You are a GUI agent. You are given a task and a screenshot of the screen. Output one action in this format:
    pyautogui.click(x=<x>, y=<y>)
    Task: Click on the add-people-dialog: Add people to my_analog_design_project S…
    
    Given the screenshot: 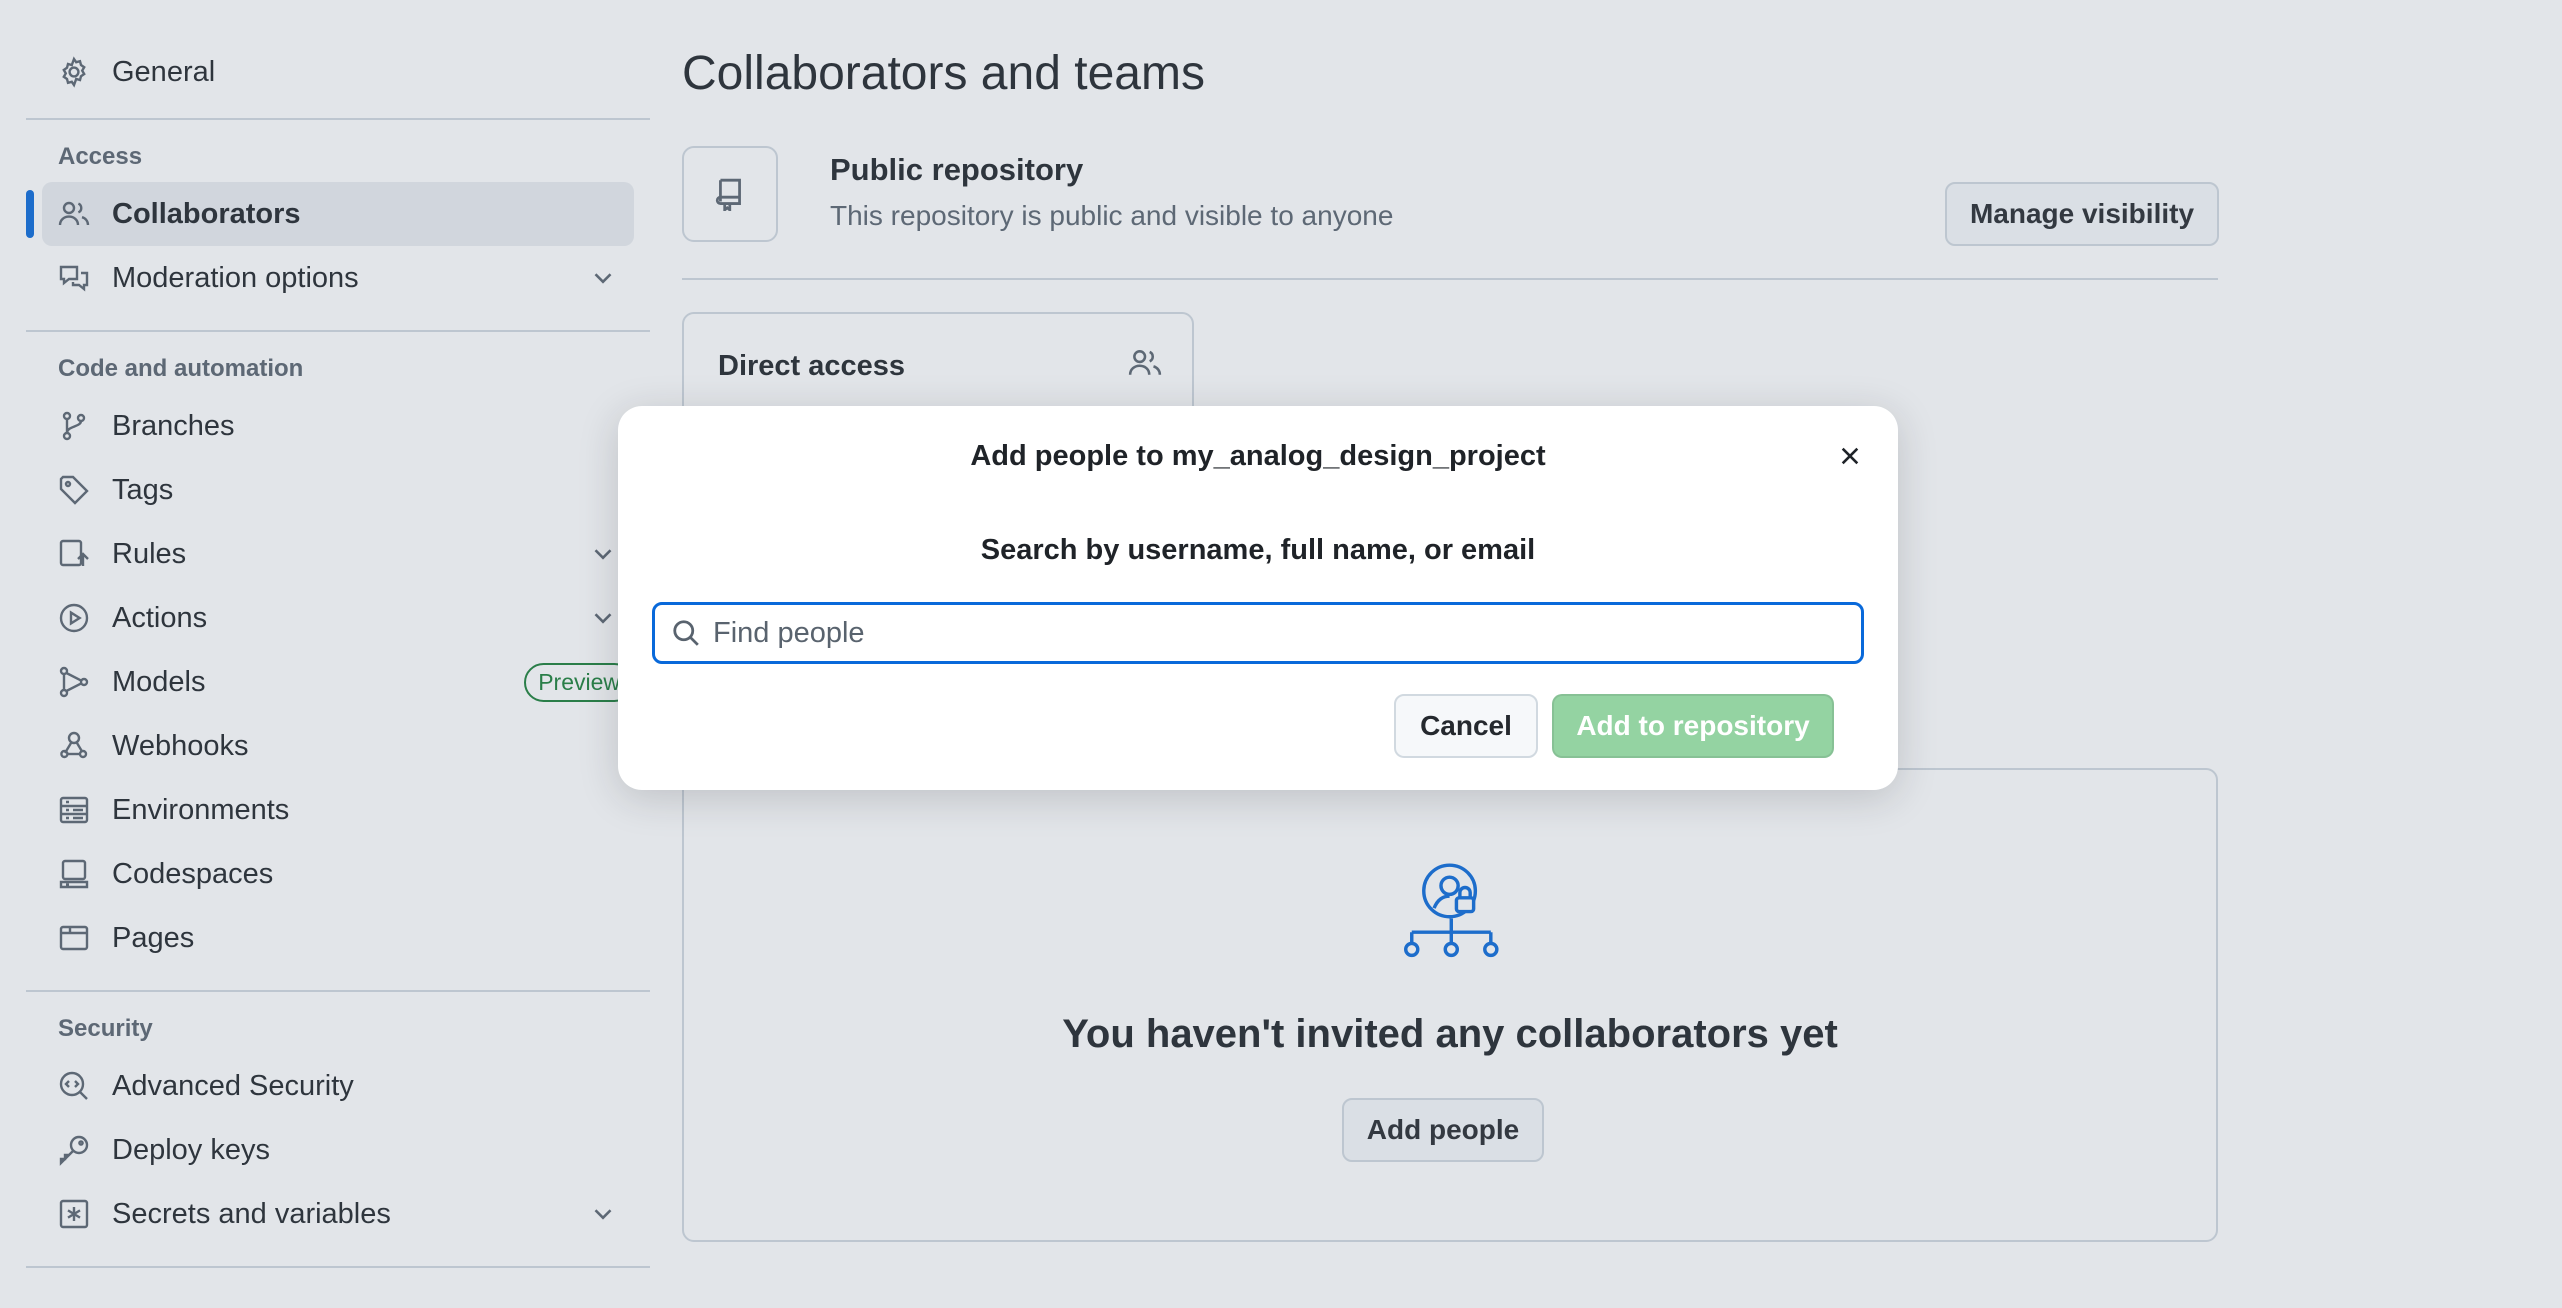 What is the action you would take?
    pyautogui.click(x=1258, y=598)
    